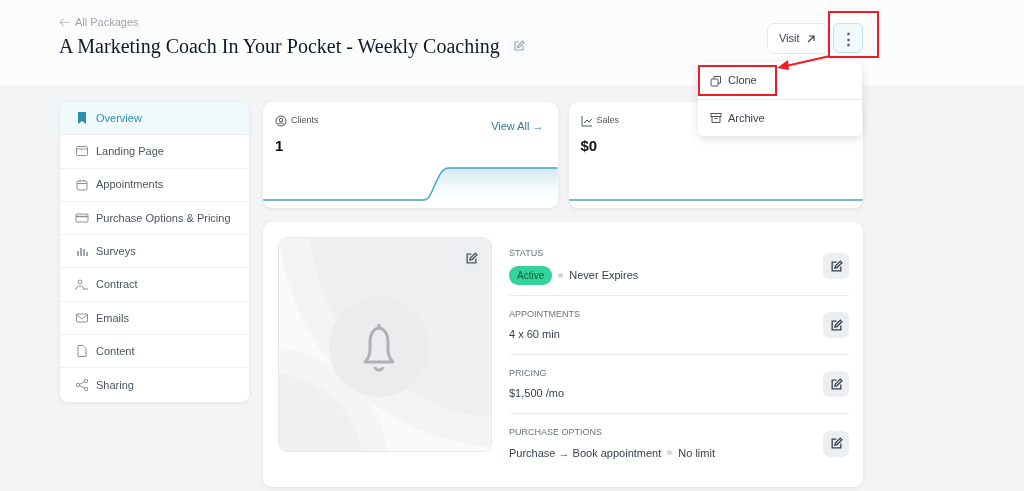 This screenshot has width=1024, height=491. I want to click on field-label: APPOINTMENTS, so click(544, 314).